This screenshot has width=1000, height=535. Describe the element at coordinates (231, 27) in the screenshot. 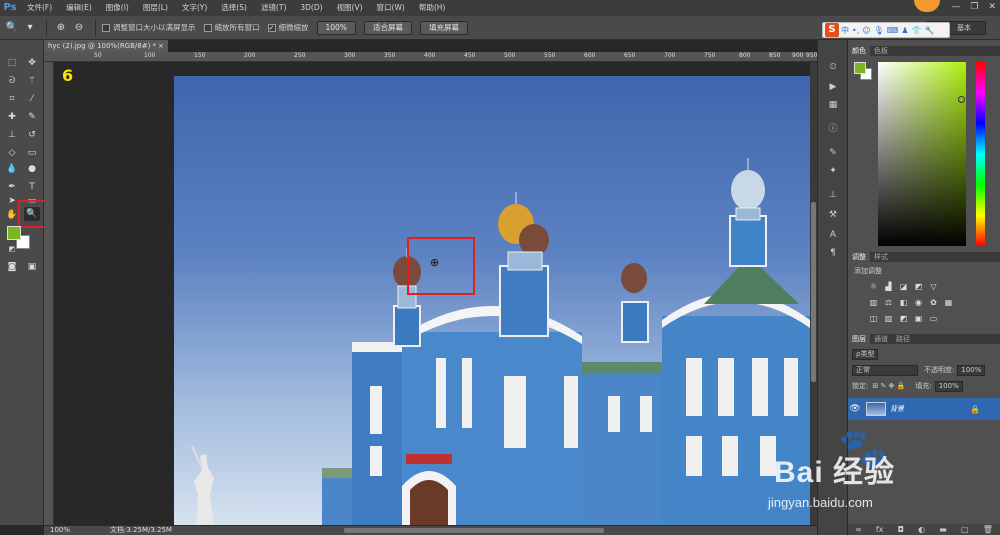

I see `zoom-all-windows-checkbox: 缩放所有窗口` at that location.